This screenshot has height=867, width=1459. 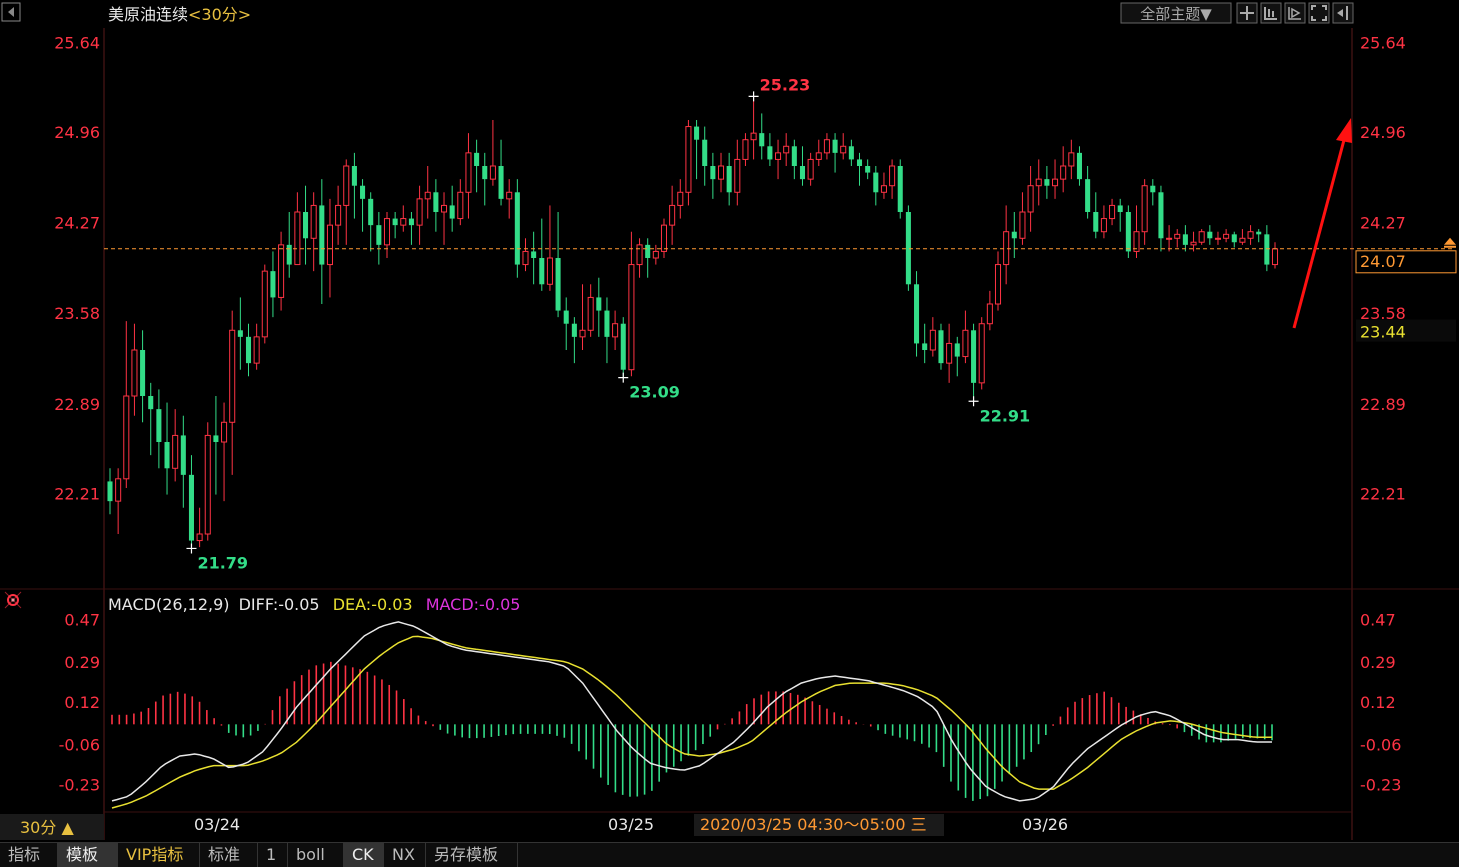 What do you see at coordinates (77, 313) in the screenshot?
I see `price-tick-label: 23.58` at bounding box center [77, 313].